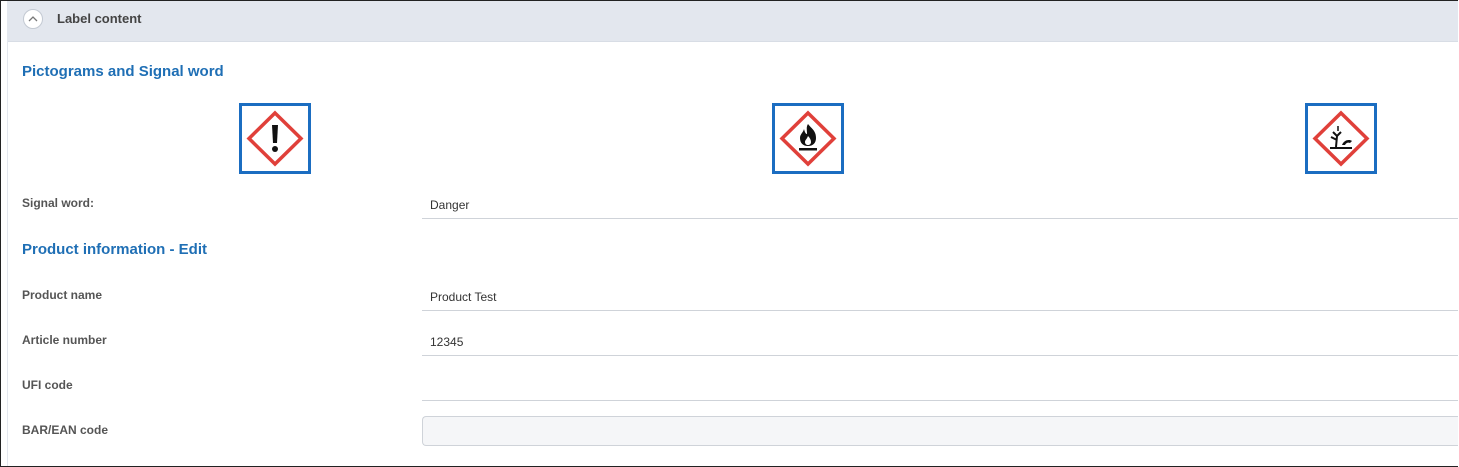 The image size is (1459, 467). What do you see at coordinates (47, 385) in the screenshot?
I see `ufi-code-label: UFI code` at bounding box center [47, 385].